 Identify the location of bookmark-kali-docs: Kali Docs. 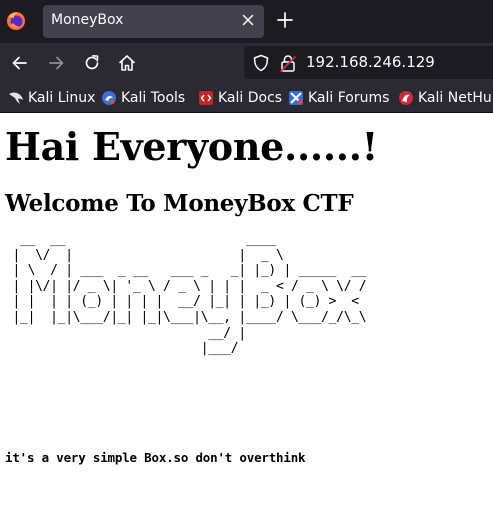
(240, 98).